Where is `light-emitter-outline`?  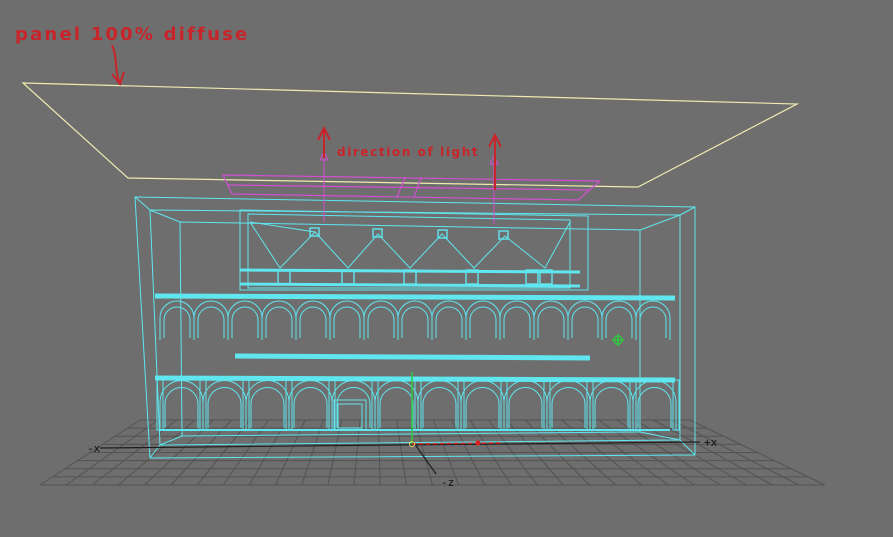 light-emitter-outline is located at coordinates (412, 187).